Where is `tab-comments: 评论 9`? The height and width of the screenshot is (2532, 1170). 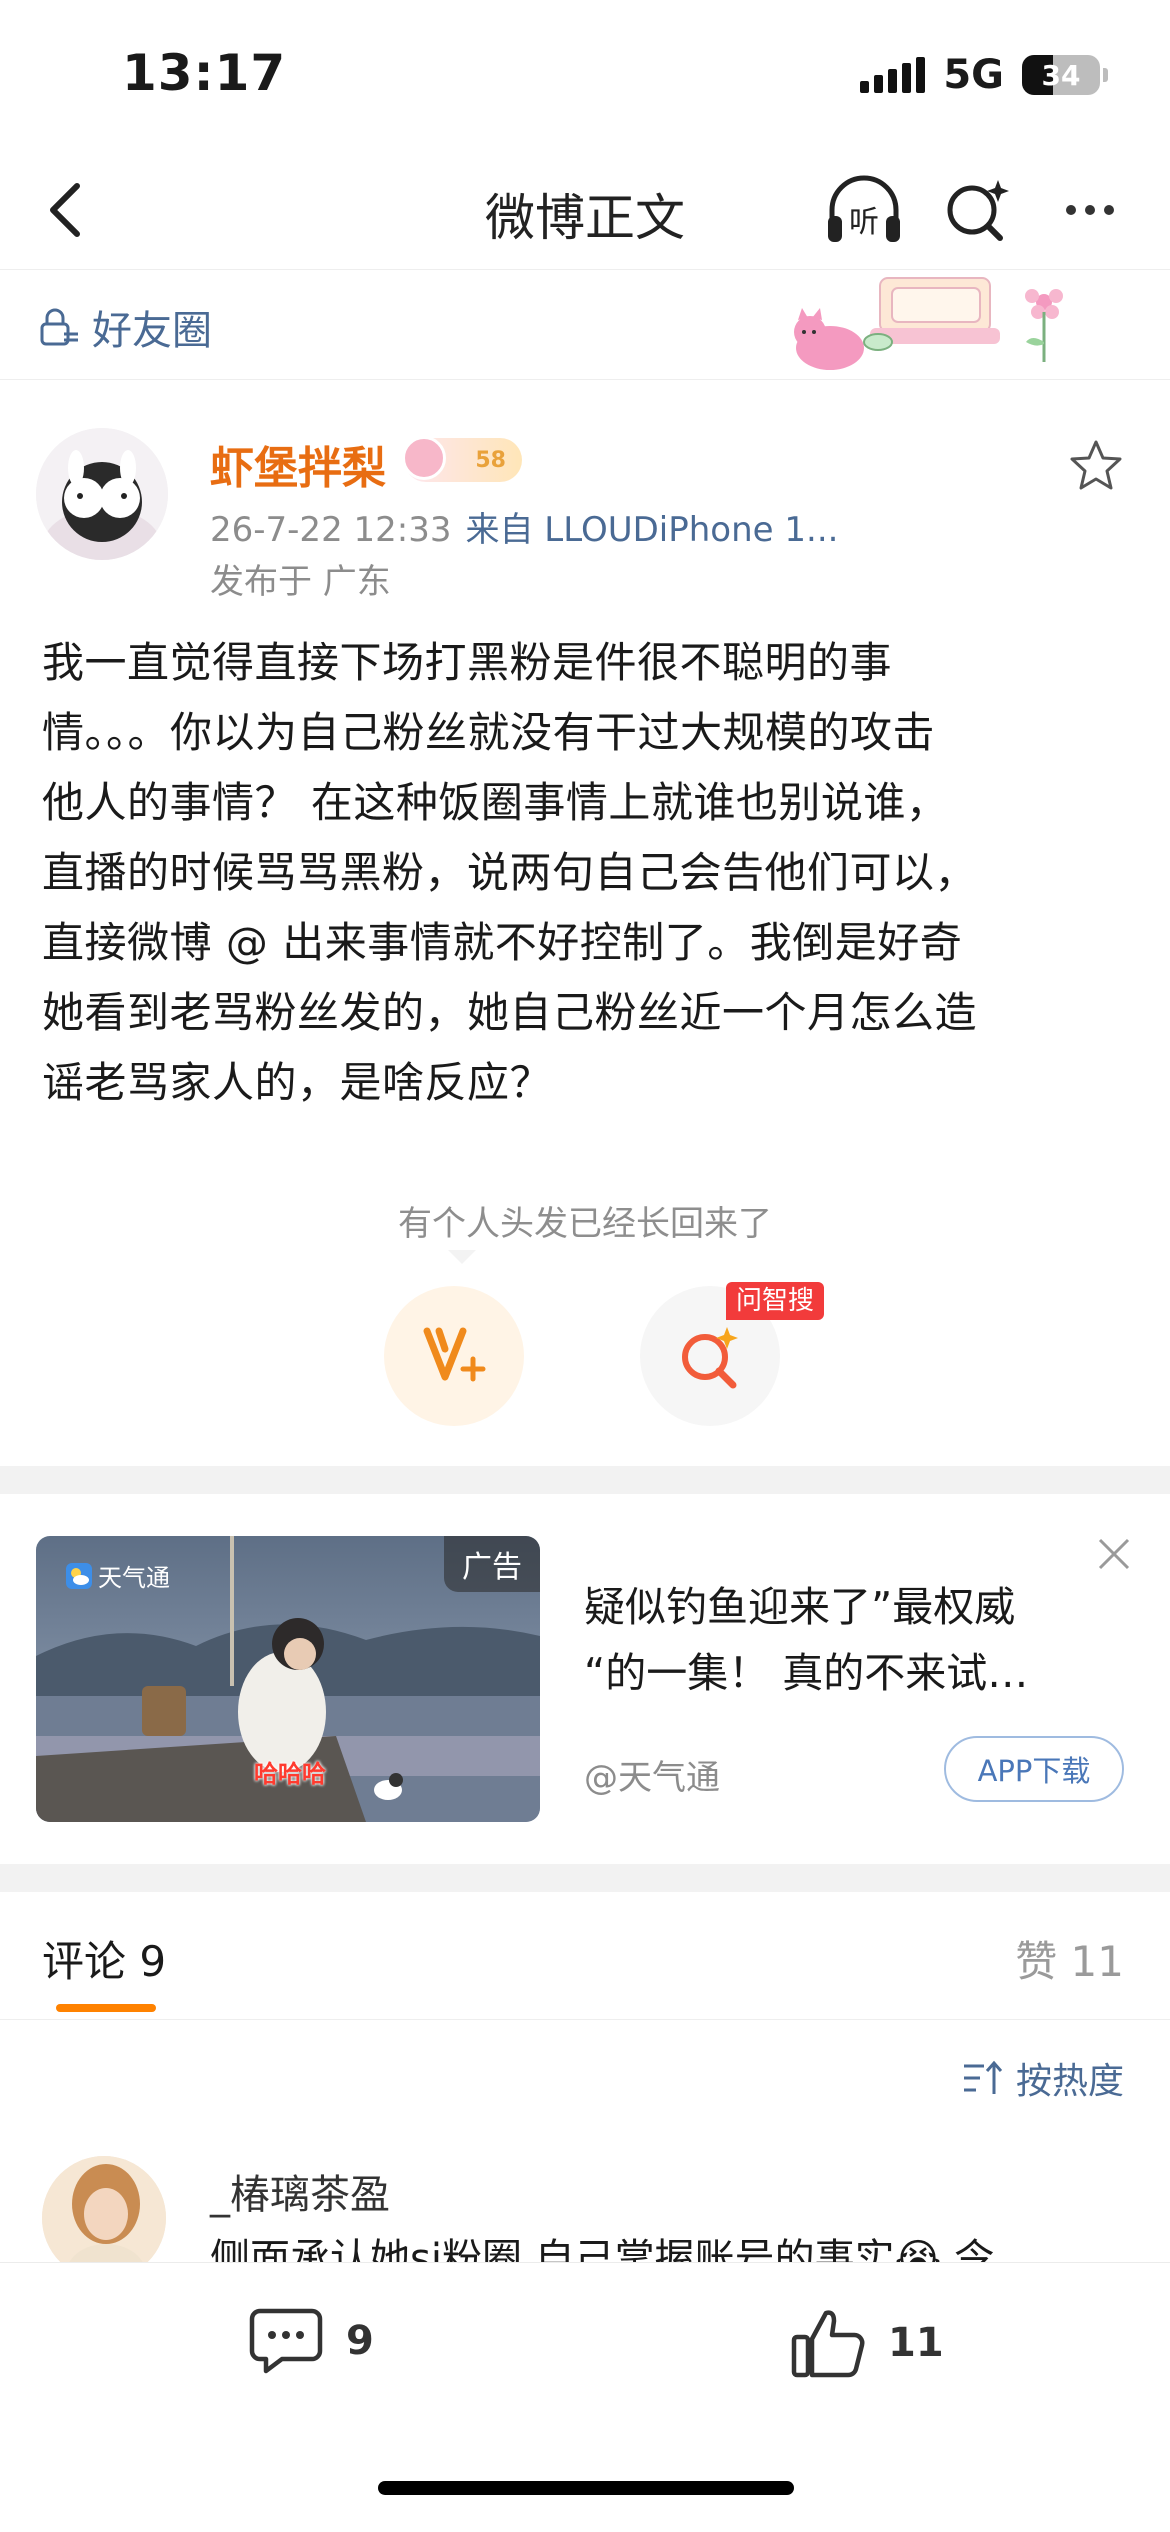 tab-comments: 评论 9 is located at coordinates (104, 1958).